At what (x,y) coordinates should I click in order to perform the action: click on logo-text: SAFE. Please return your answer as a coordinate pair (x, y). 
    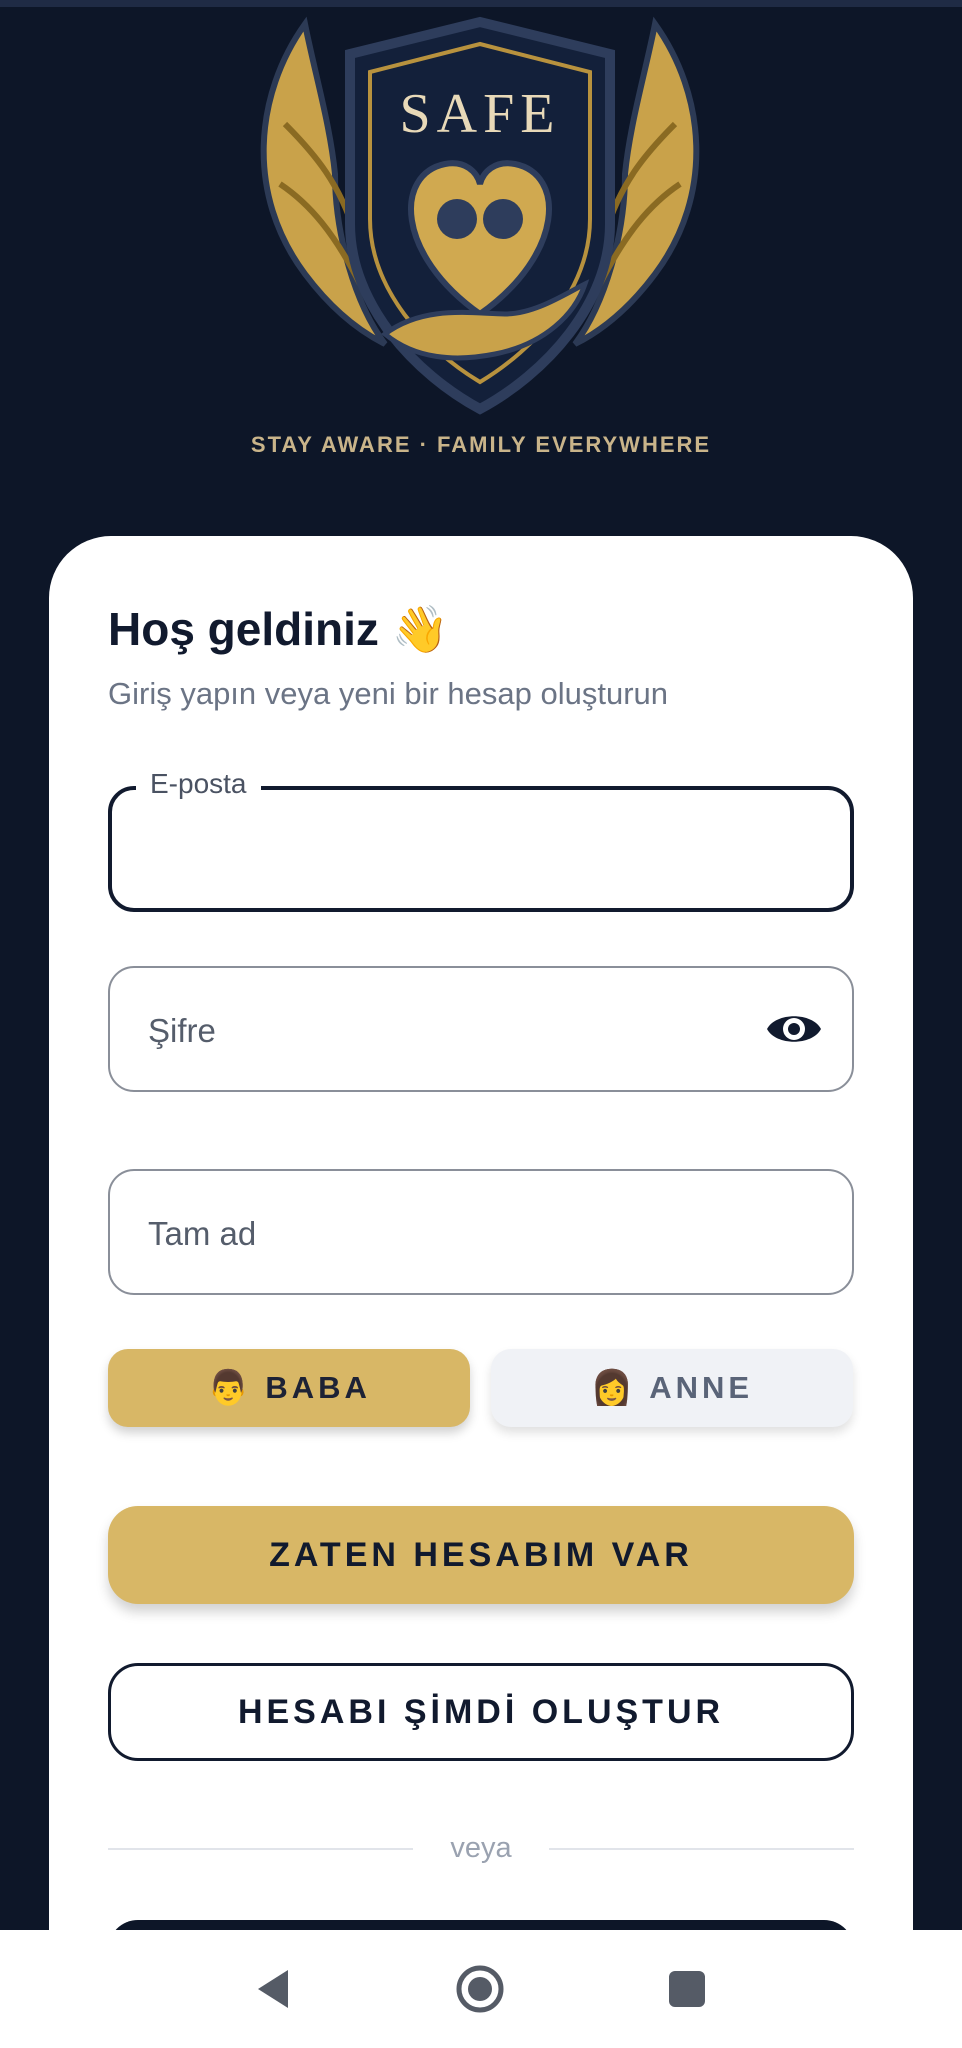
    Looking at the image, I should click on (480, 114).